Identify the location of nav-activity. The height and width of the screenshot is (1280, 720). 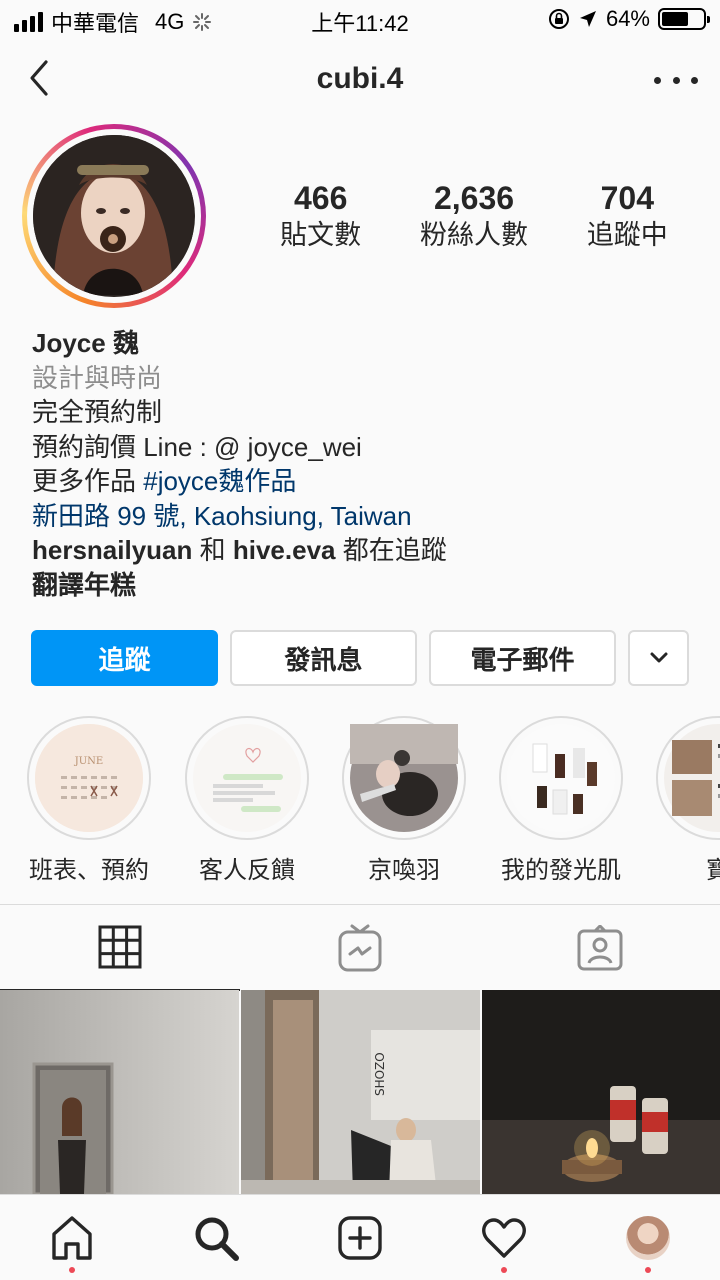
(504, 1237).